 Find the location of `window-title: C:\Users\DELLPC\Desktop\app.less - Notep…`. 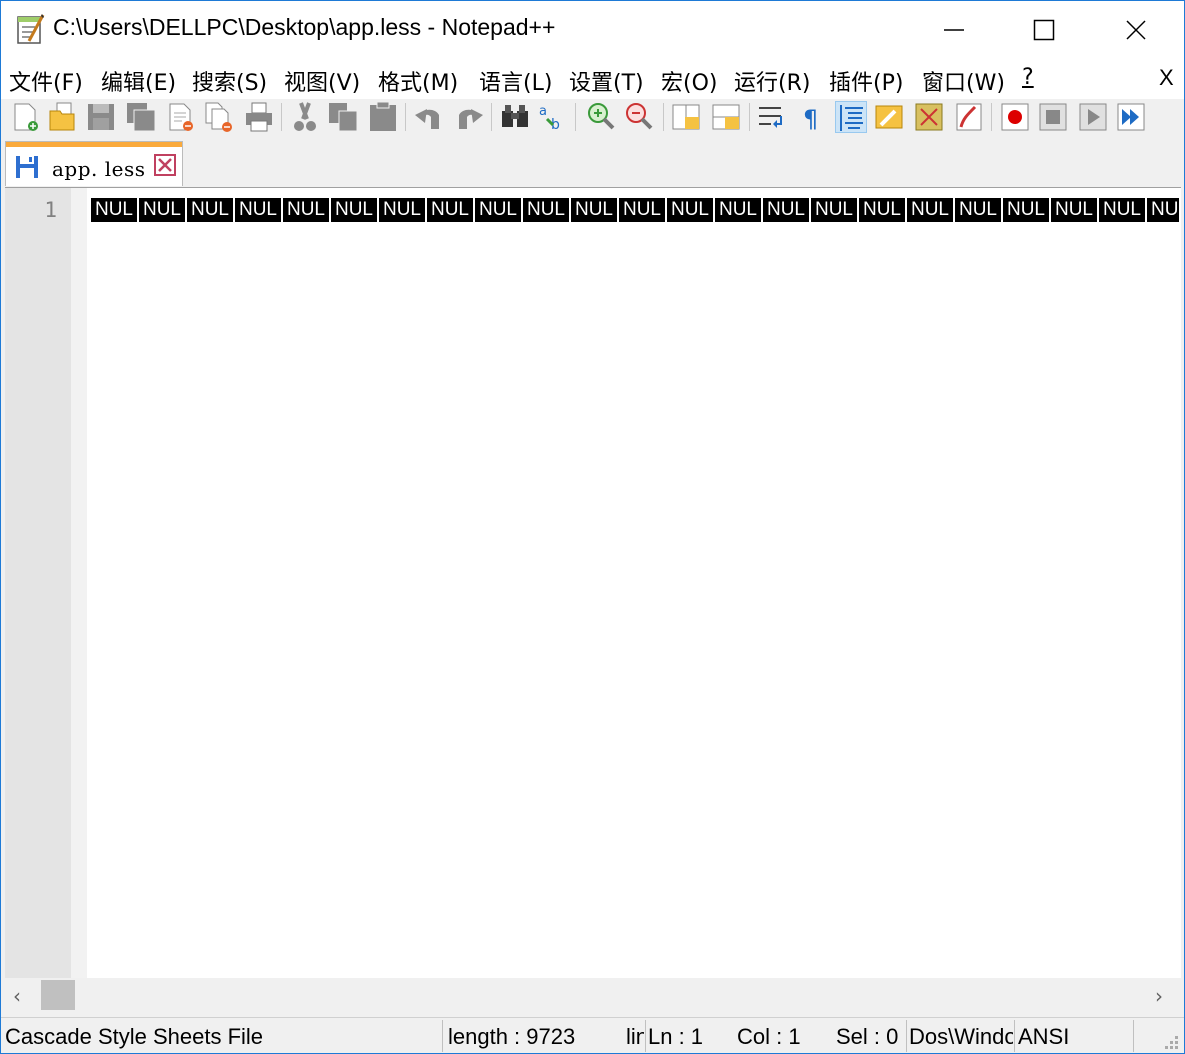

window-title: C:\Users\DELLPC\Desktop\app.less - Notep… is located at coordinates (304, 27).